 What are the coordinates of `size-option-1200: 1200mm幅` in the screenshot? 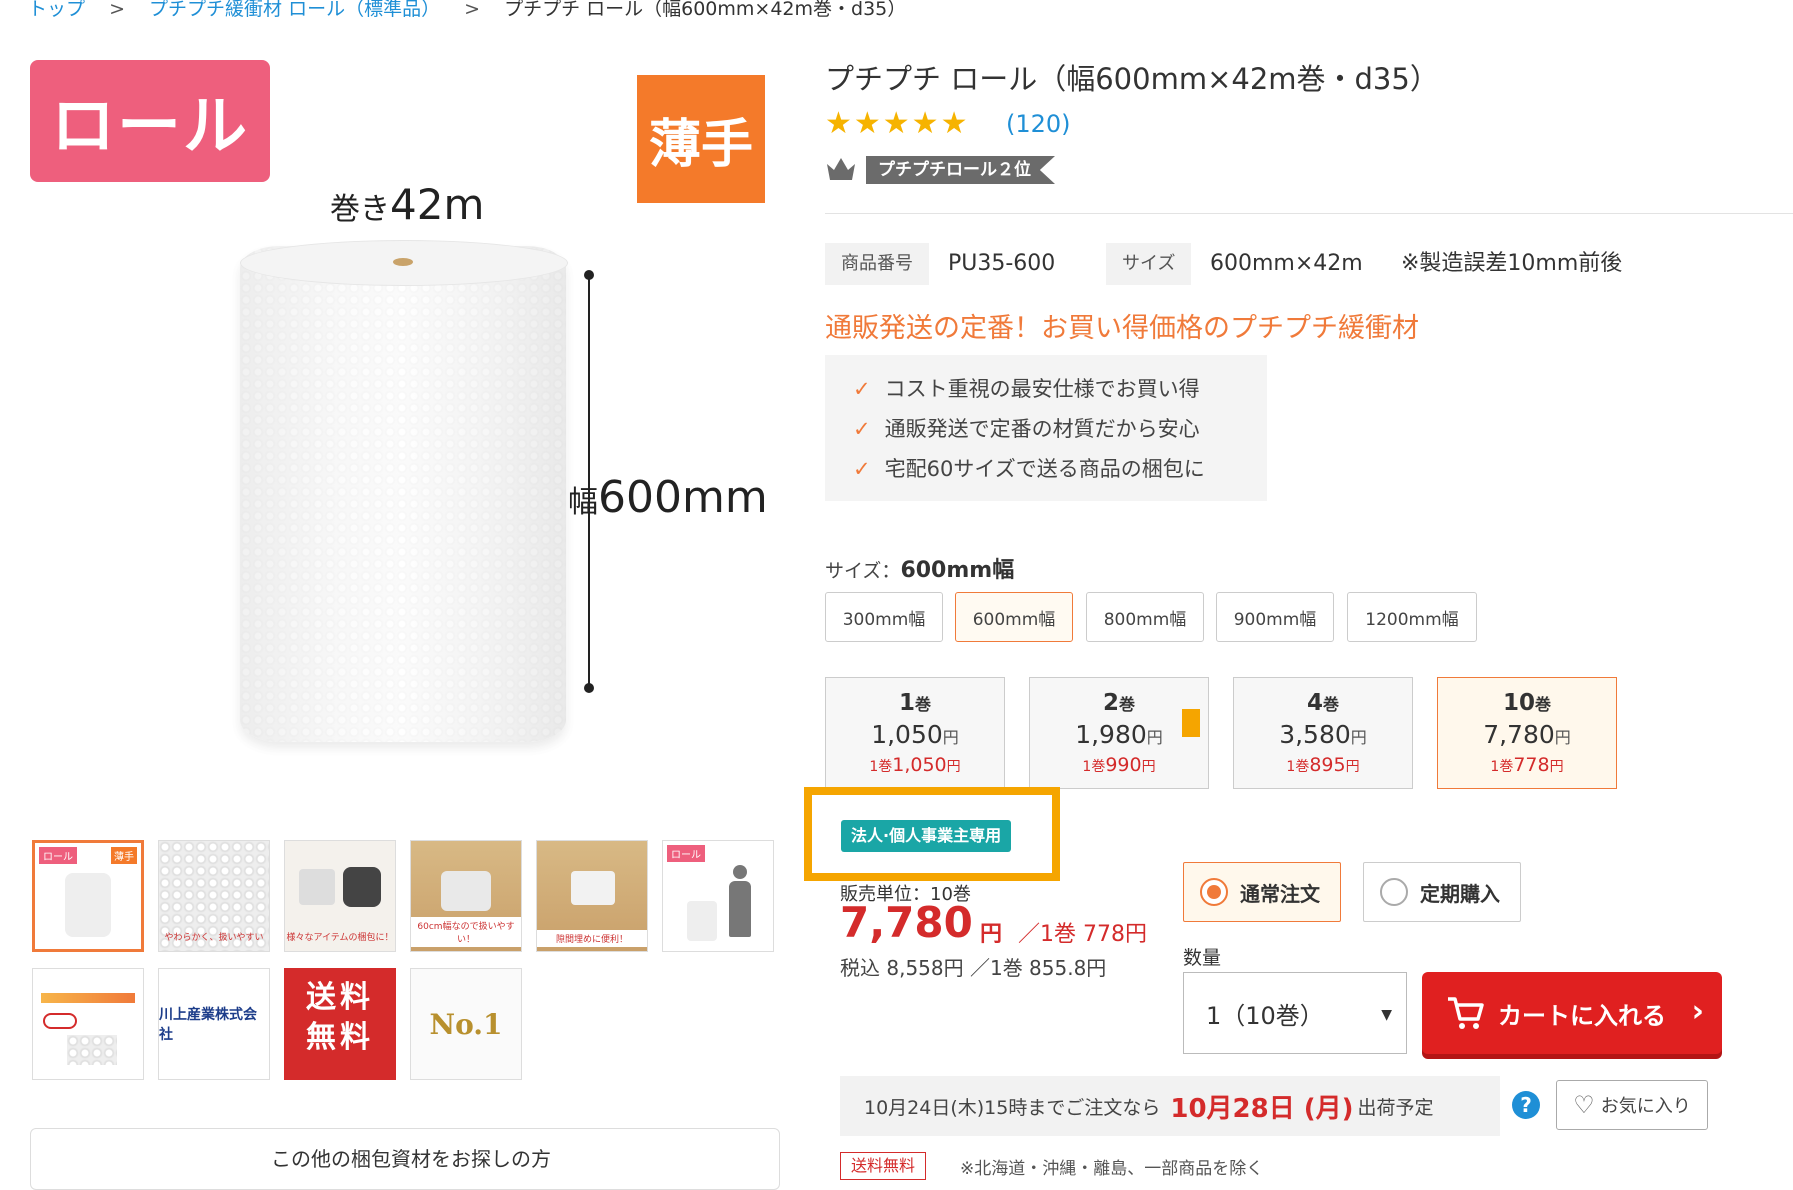 It's located at (1412, 617).